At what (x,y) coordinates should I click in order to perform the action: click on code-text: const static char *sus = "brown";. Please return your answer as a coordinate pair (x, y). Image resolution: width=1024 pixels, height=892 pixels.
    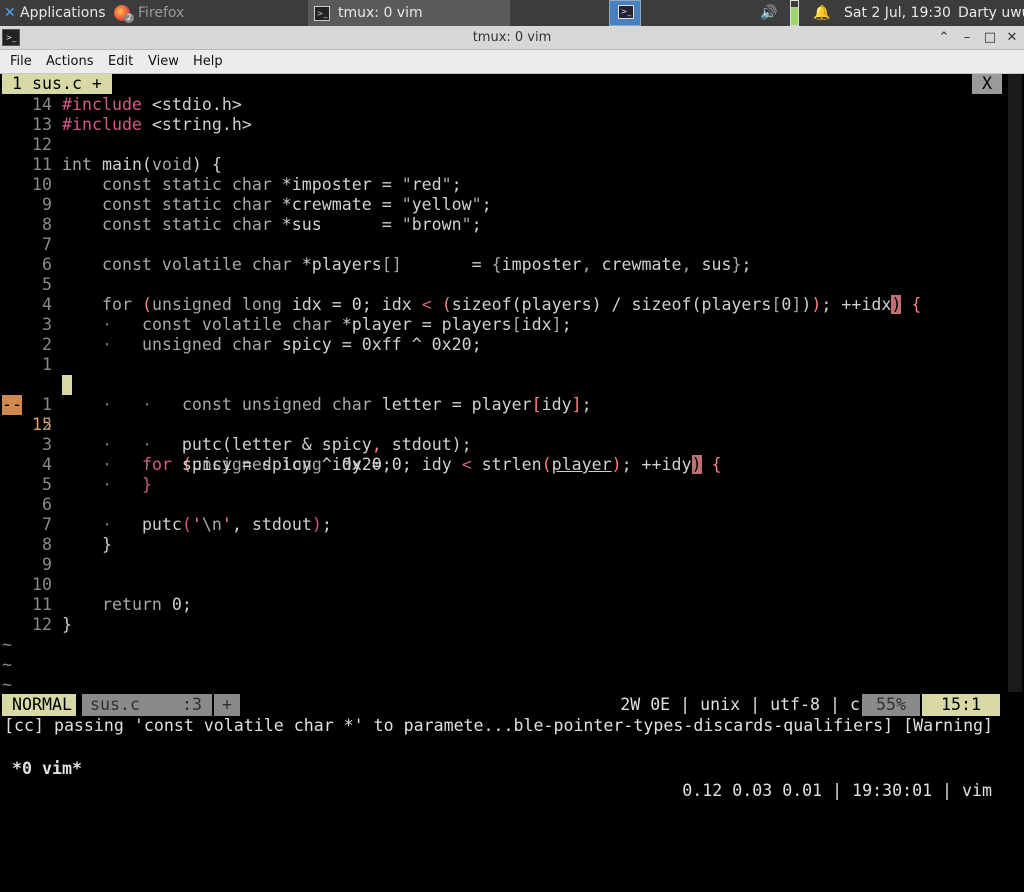
    Looking at the image, I should click on (291, 224).